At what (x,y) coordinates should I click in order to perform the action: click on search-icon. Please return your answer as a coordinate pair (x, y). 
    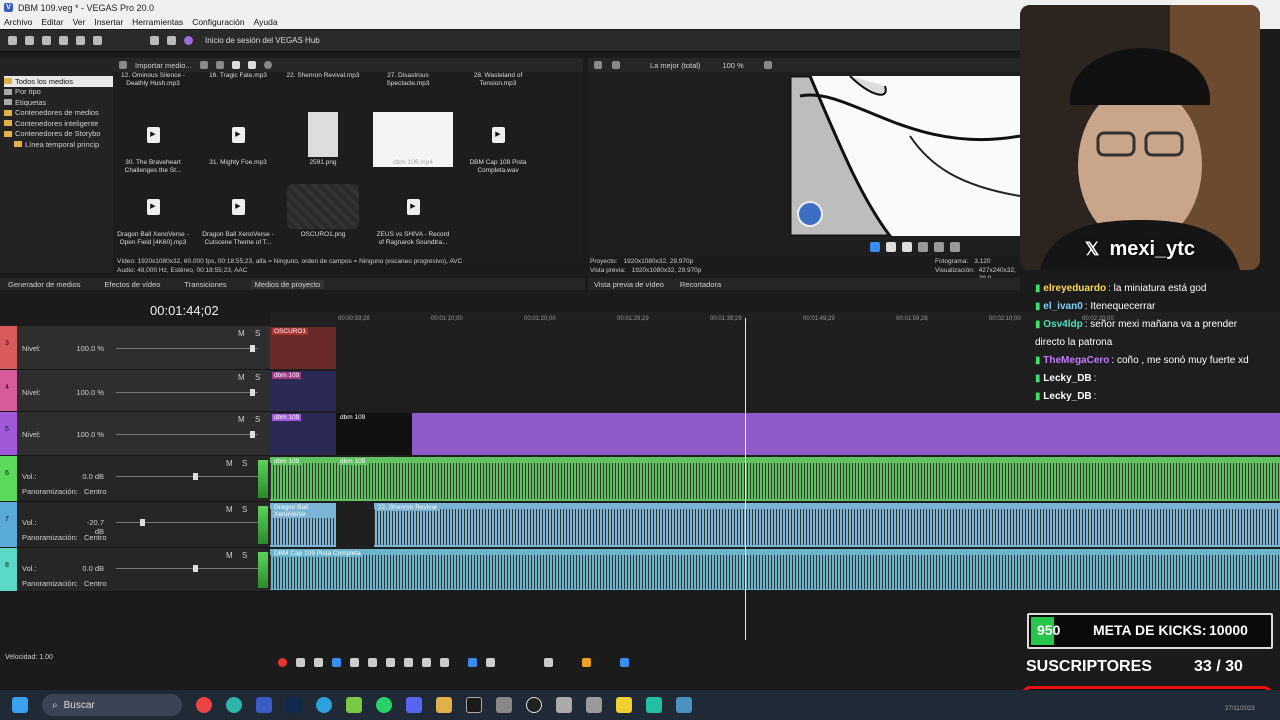
    Looking at the image, I should click on (267, 65).